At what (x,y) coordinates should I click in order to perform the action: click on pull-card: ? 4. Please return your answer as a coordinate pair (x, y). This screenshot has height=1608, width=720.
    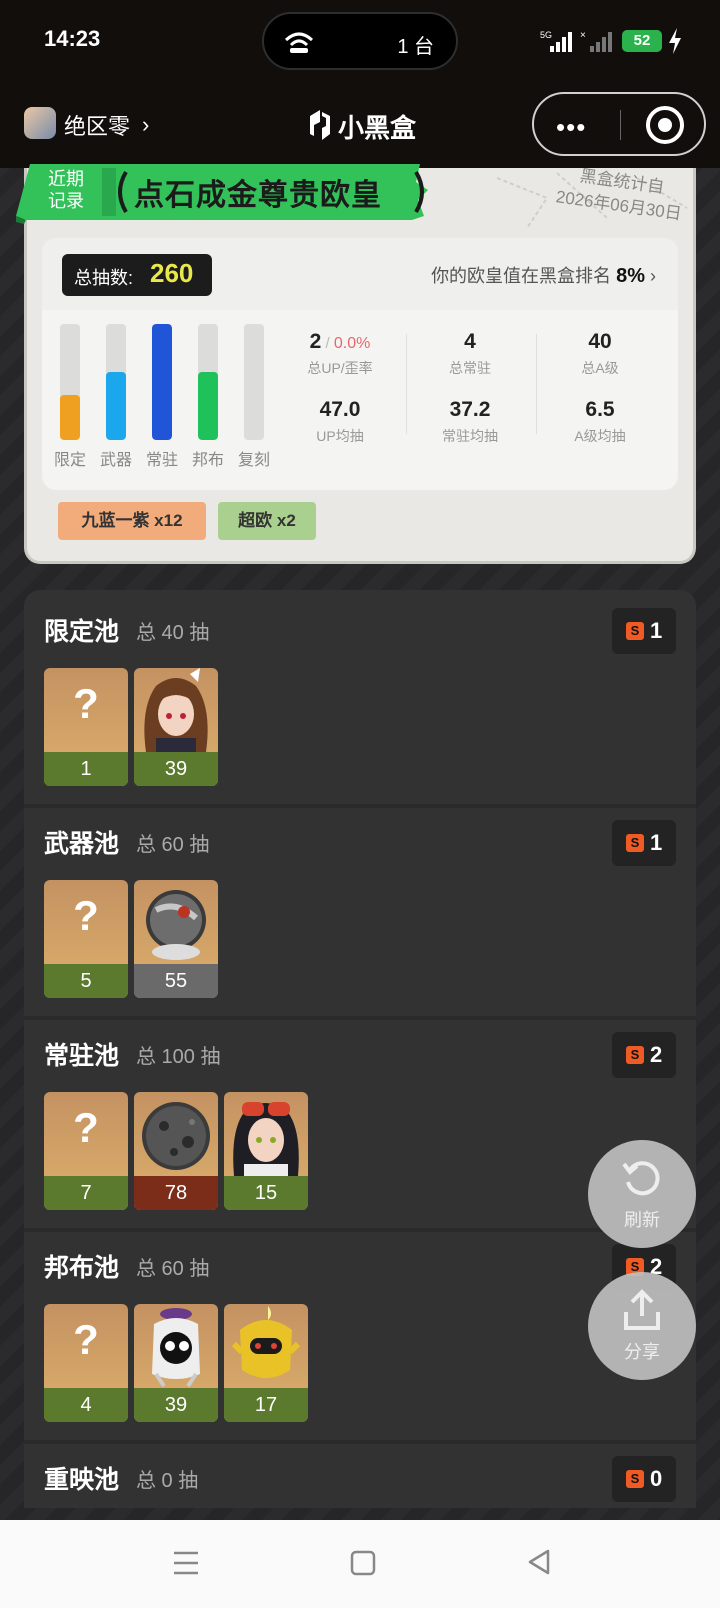
    Looking at the image, I should click on (86, 1363).